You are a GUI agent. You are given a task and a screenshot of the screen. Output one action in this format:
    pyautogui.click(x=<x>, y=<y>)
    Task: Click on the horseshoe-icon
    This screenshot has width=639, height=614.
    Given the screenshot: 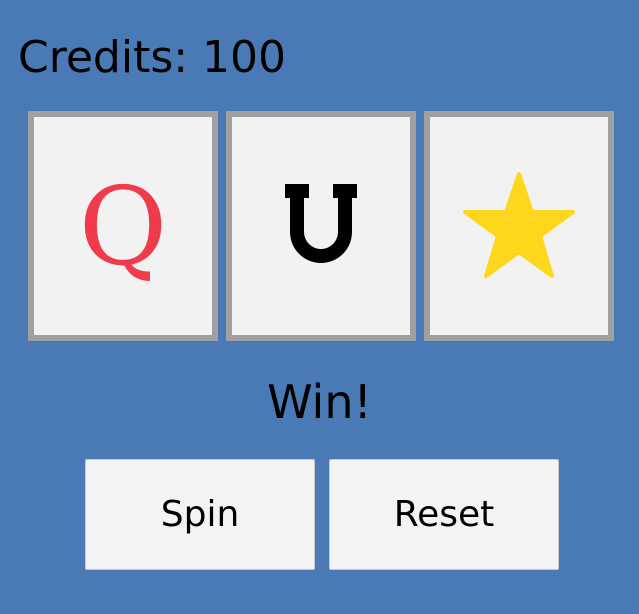 What is the action you would take?
    pyautogui.click(x=321, y=223)
    